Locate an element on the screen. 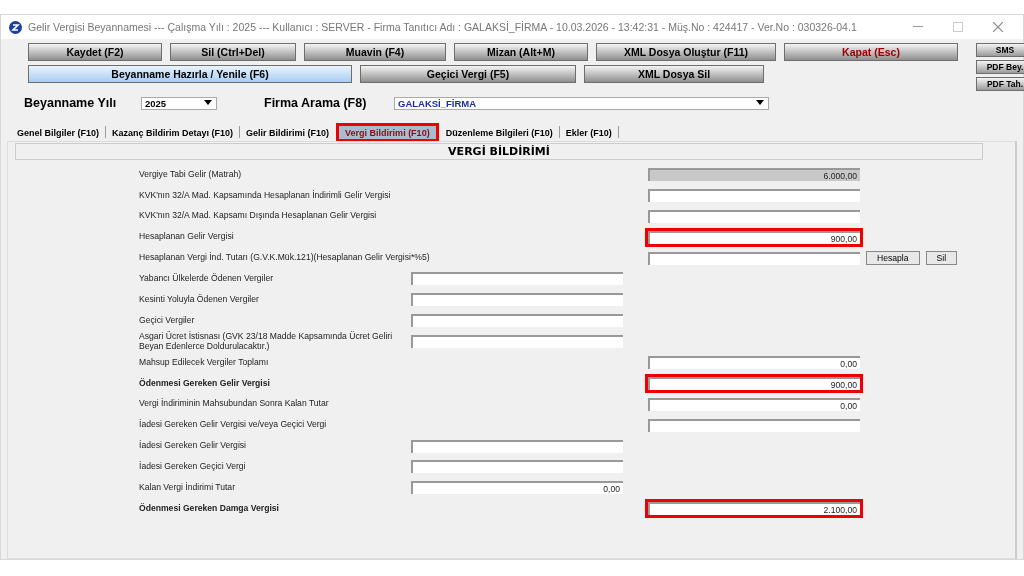 This screenshot has height=576, width=1024. tab: Gelir Bildirimi (F10) is located at coordinates (288, 132).